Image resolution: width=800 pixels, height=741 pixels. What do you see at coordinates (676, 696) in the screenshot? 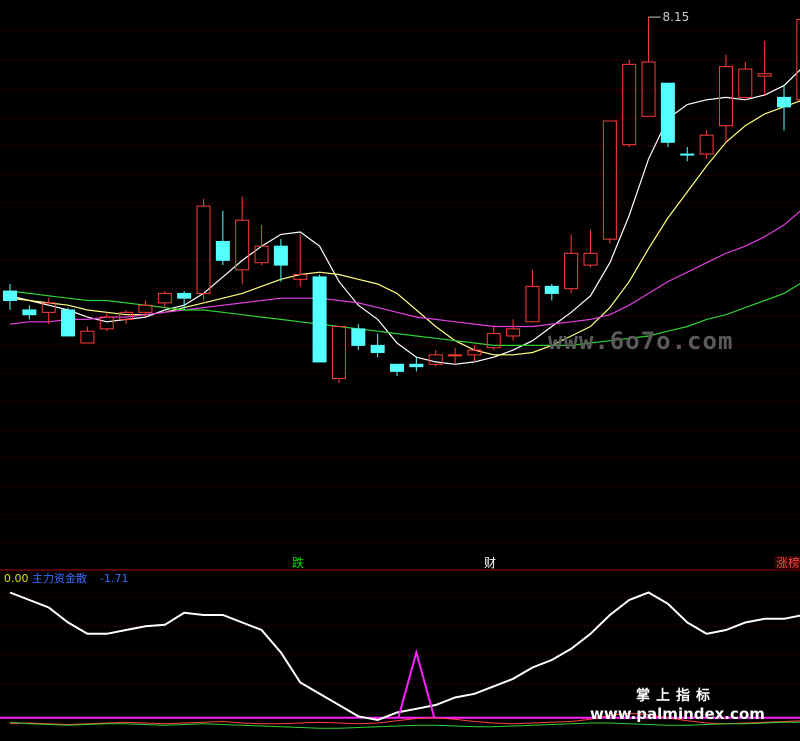
I see `watermark-brand: 掌上指标` at bounding box center [676, 696].